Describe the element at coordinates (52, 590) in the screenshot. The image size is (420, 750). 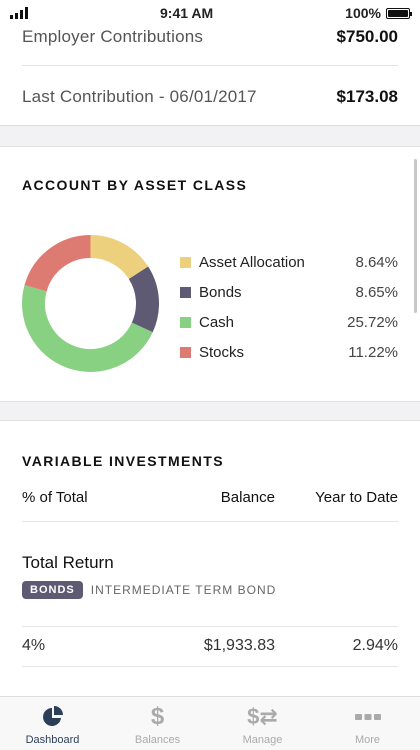
I see `fund-category-badge: BONDS` at that location.